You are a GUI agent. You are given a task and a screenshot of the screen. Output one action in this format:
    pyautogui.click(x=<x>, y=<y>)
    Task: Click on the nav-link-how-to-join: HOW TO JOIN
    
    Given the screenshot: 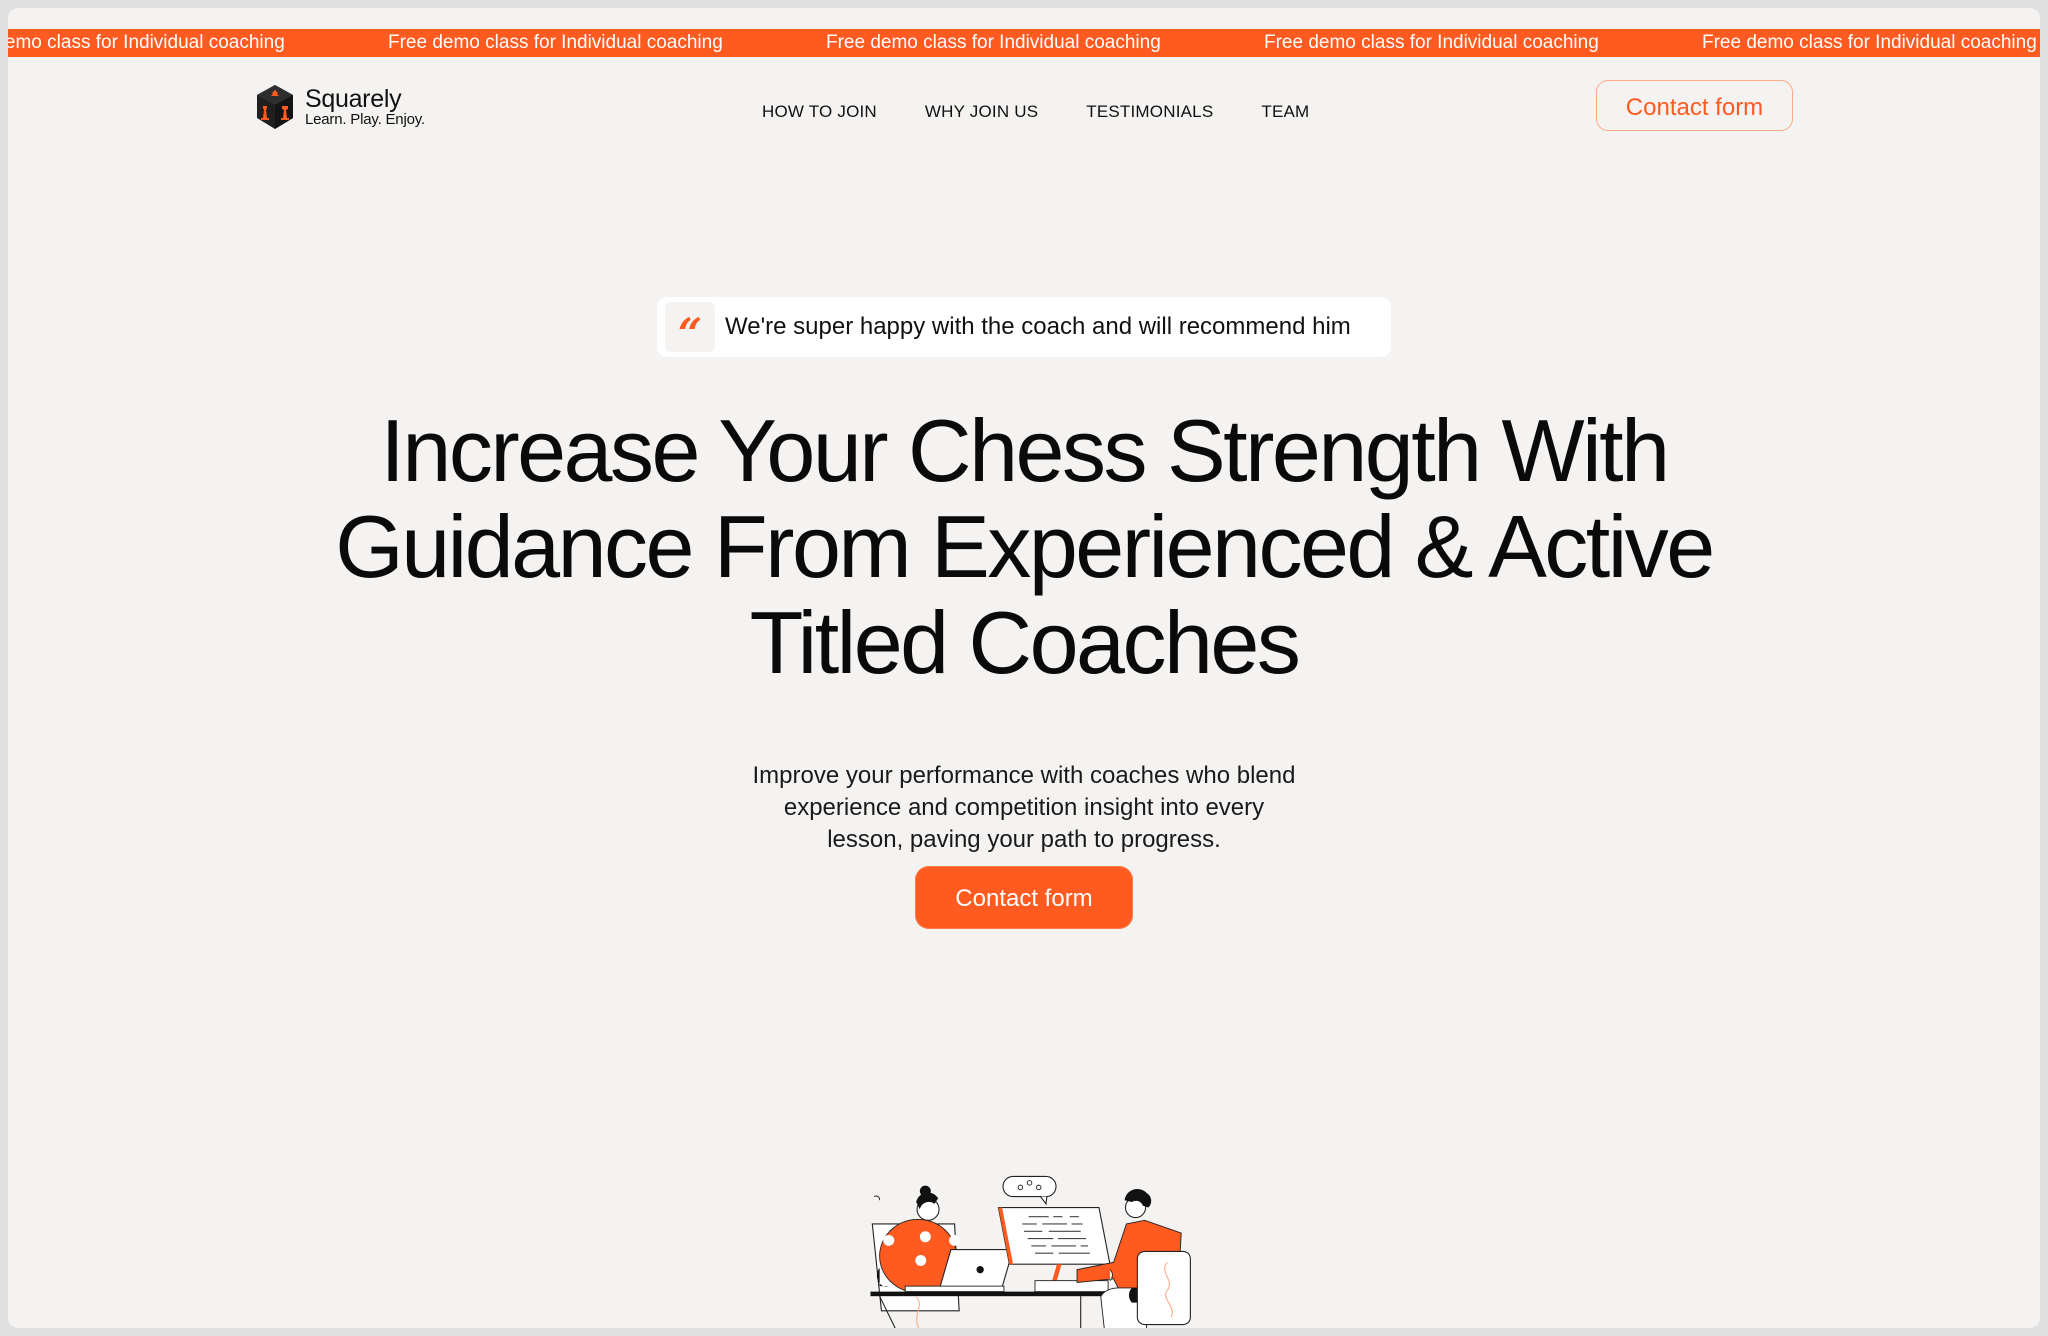 What is the action you would take?
    pyautogui.click(x=819, y=112)
    